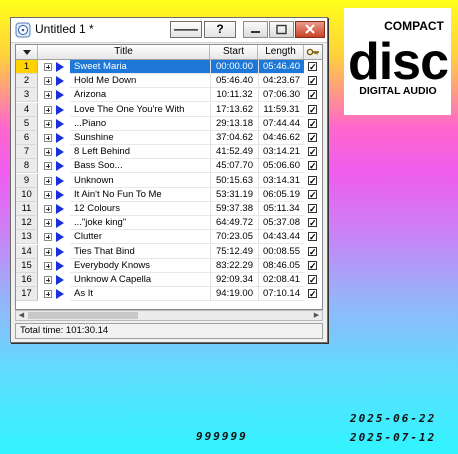 The height and width of the screenshot is (454, 458). I want to click on track-number: 17, so click(27, 294).